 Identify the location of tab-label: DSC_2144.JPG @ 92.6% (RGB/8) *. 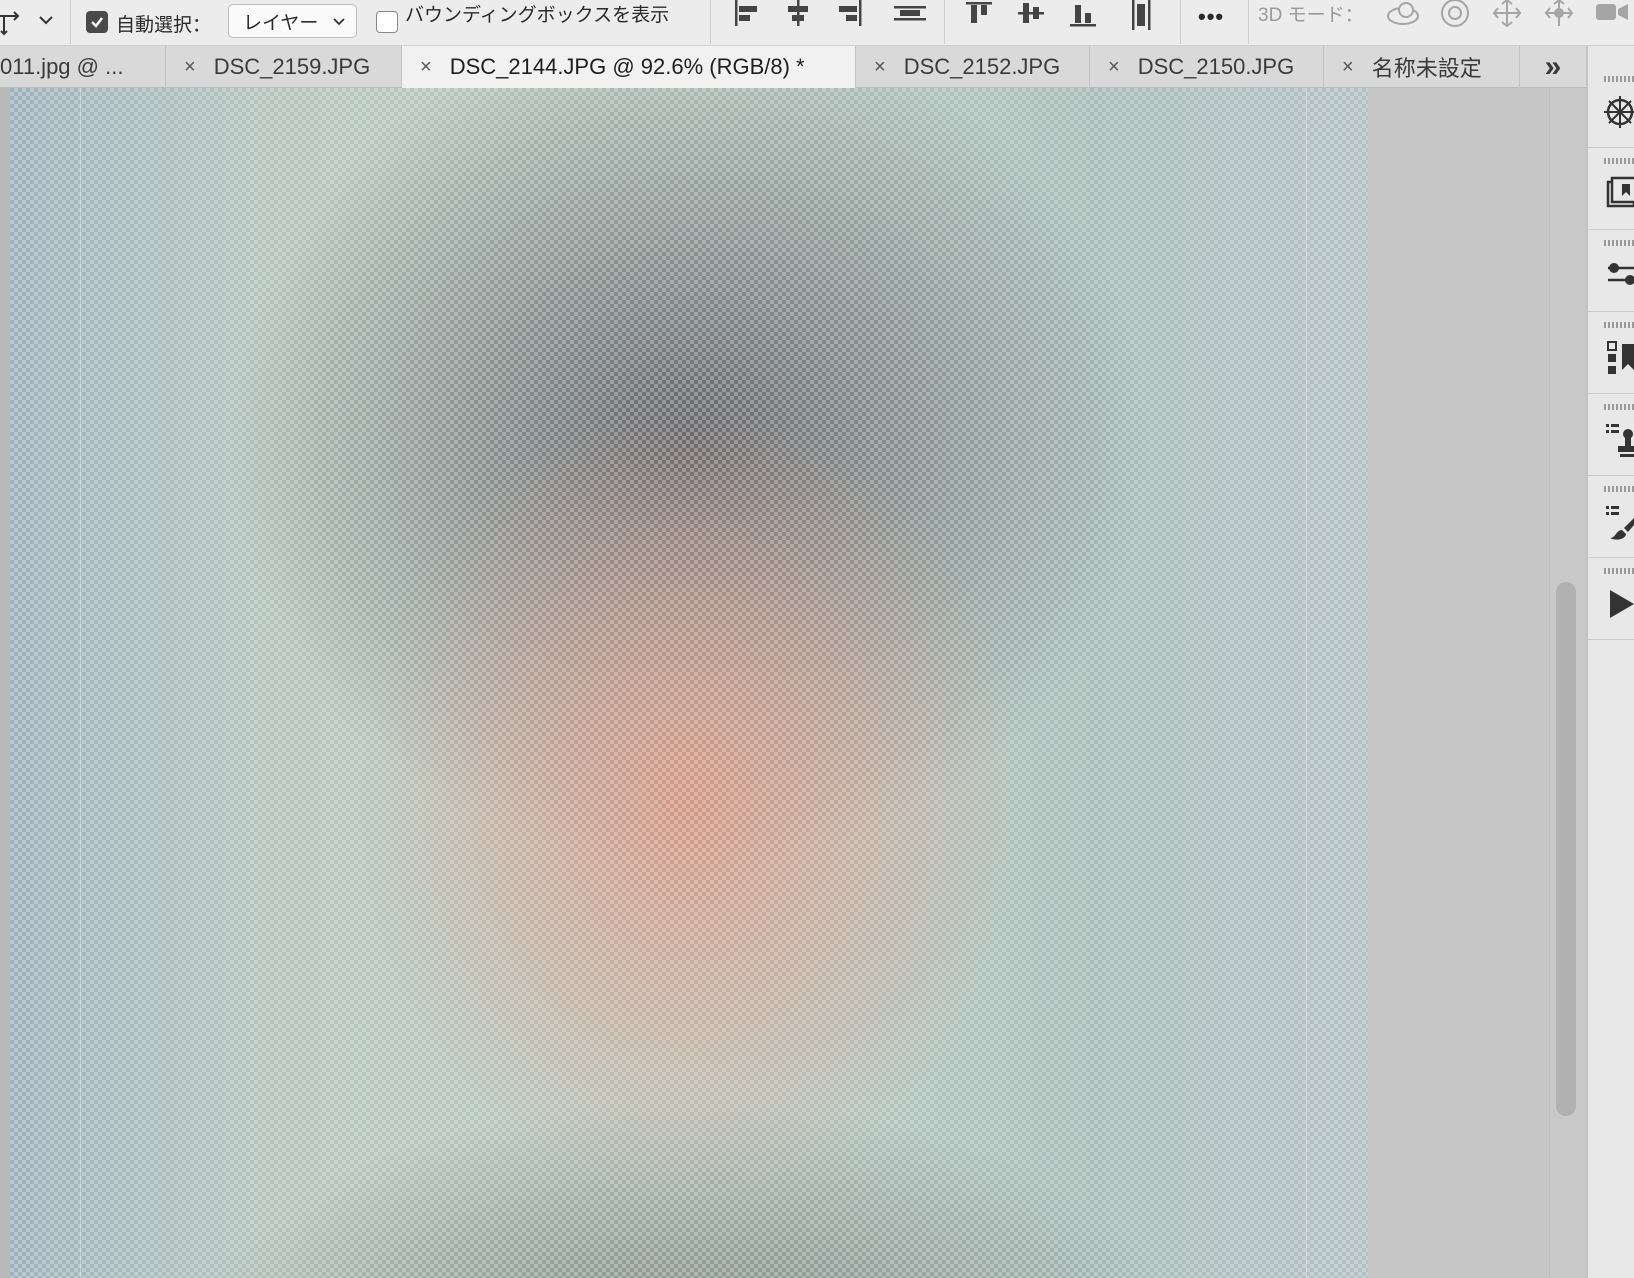
(627, 66).